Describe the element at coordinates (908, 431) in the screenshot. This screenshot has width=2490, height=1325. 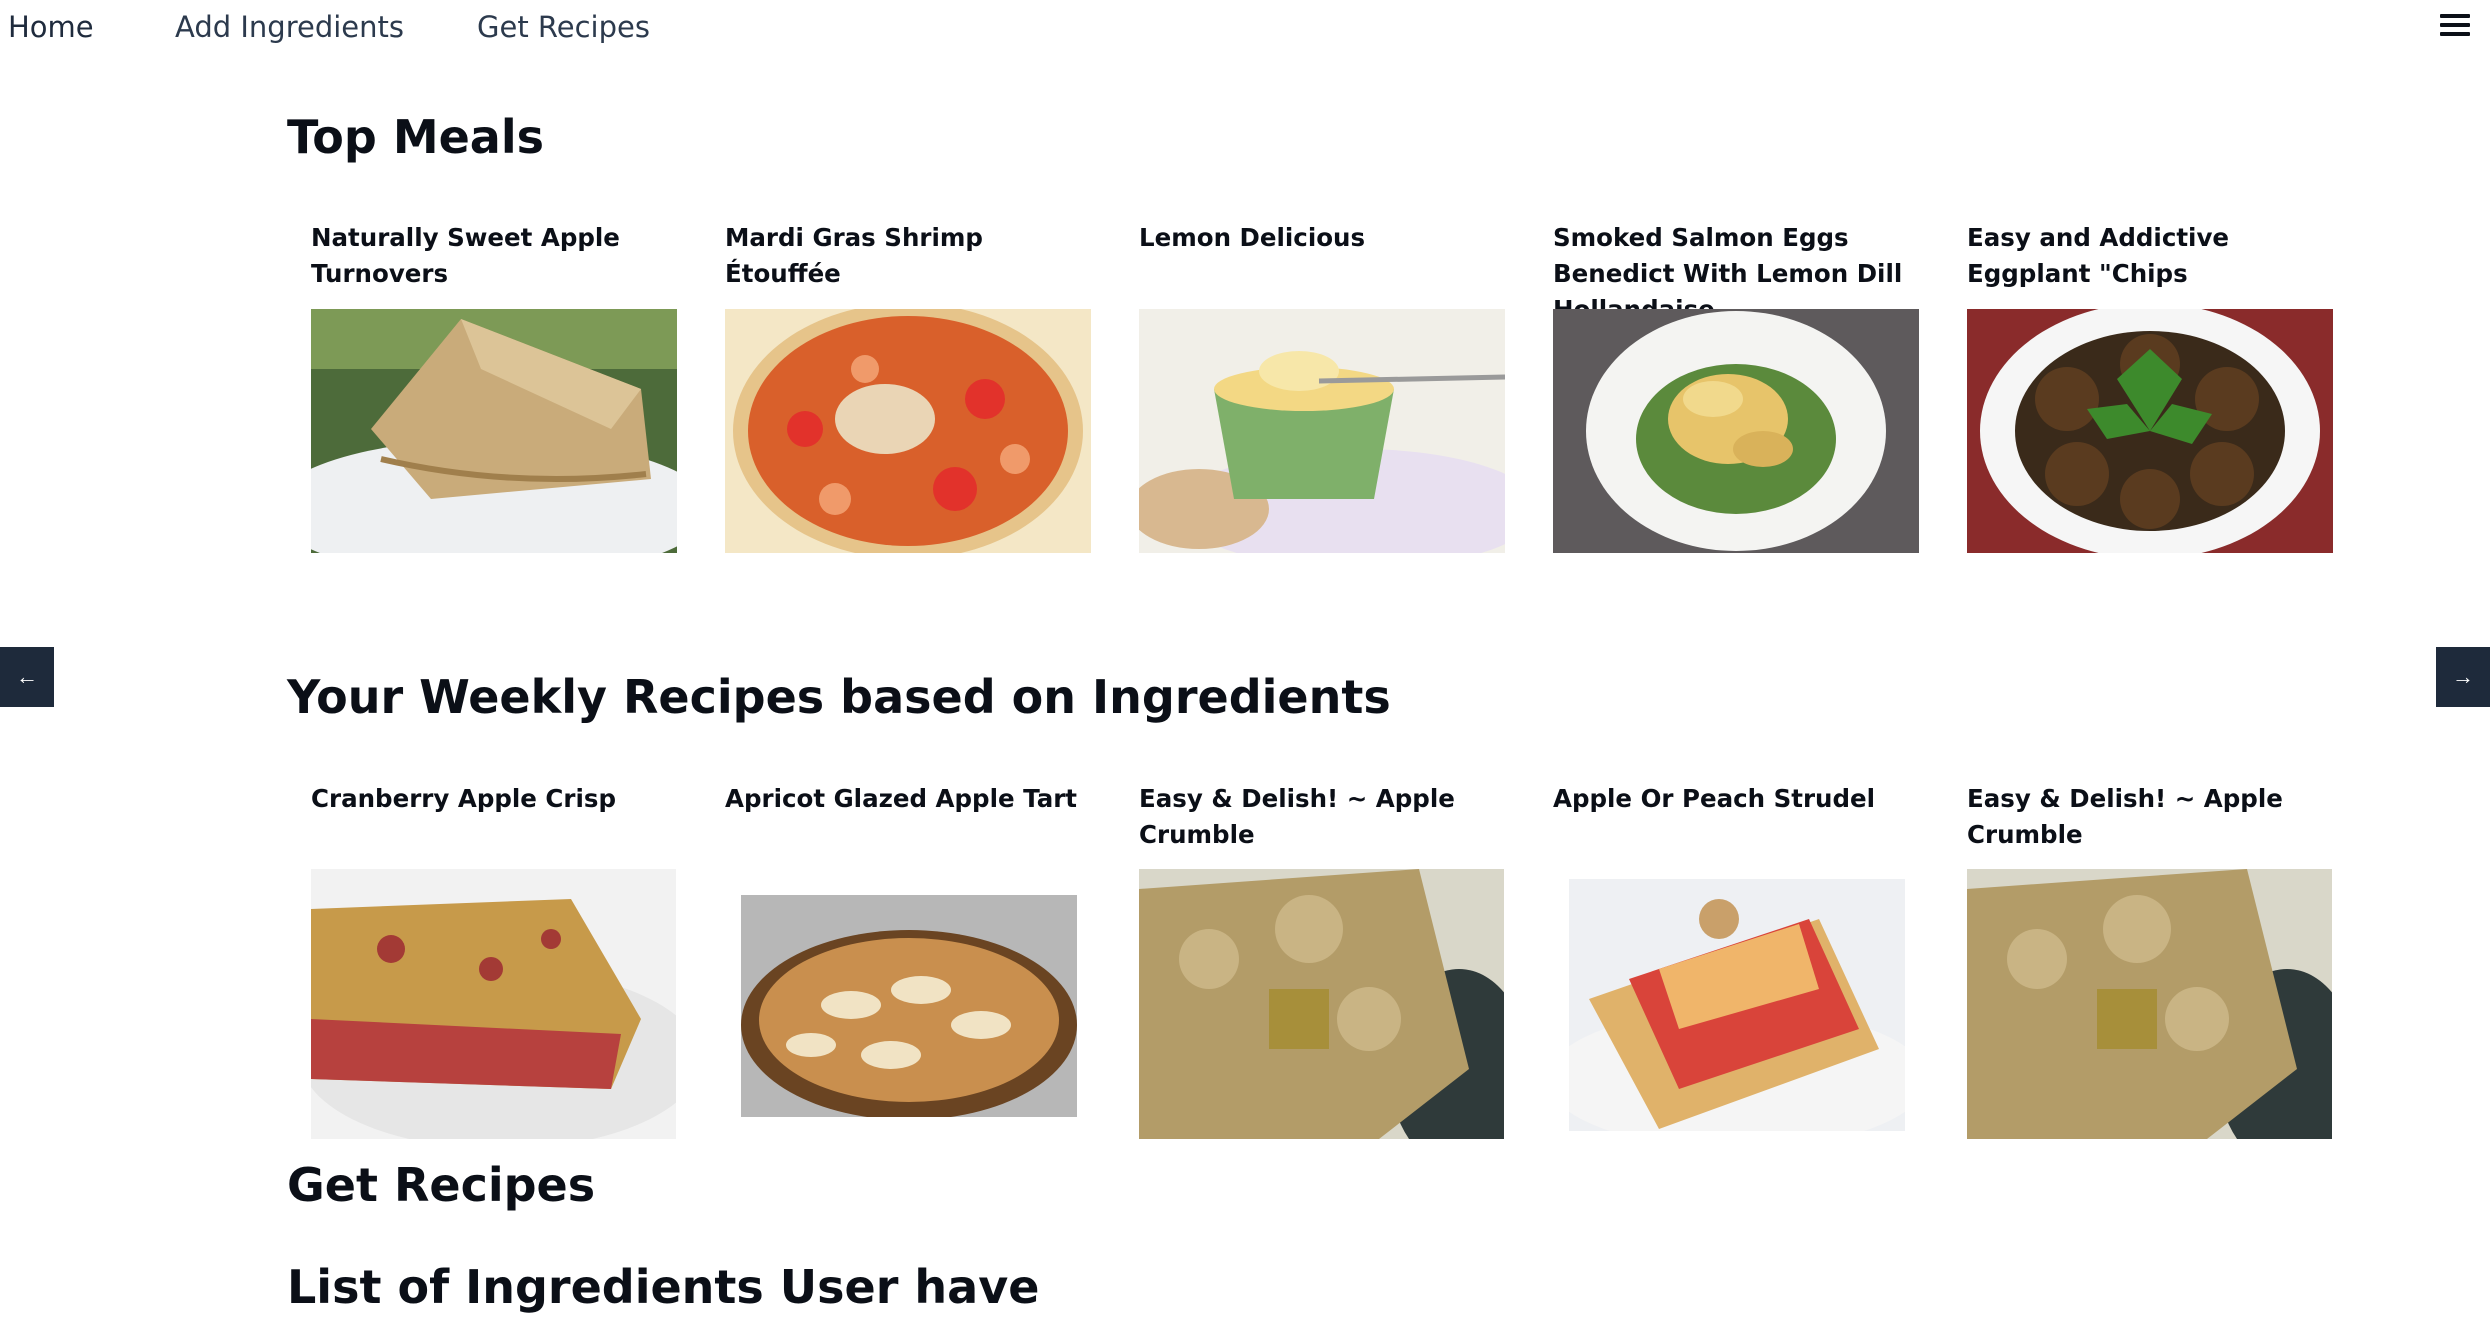
I see `shrimp-etouffee-photo` at that location.